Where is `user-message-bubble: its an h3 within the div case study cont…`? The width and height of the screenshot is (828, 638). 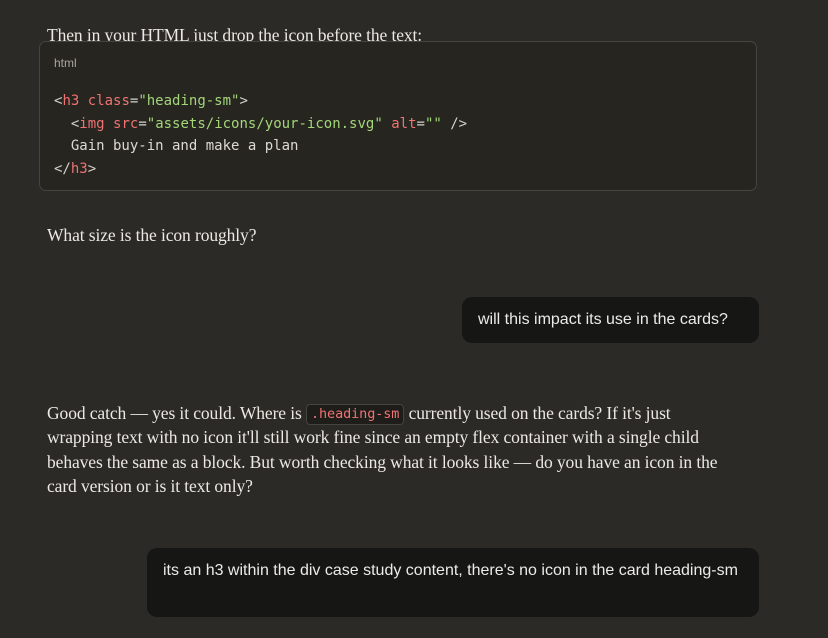
user-message-bubble: its an h3 within the div case study cont… is located at coordinates (453, 582).